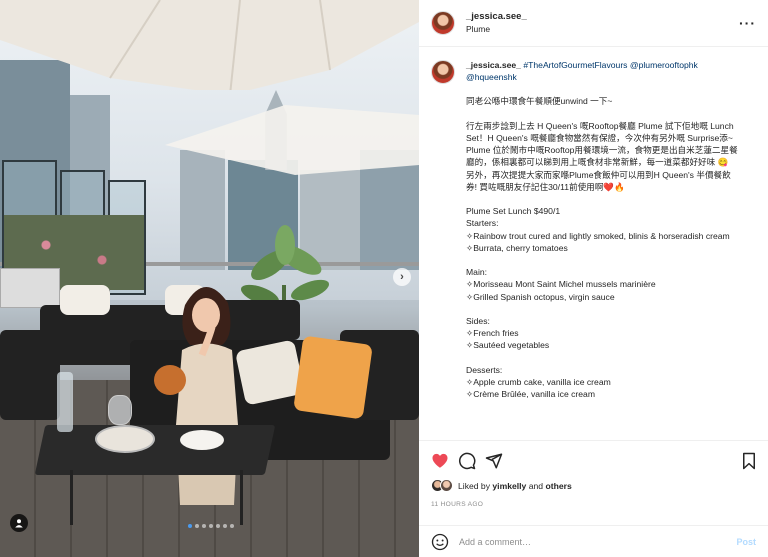 This screenshot has height=557, width=768. I want to click on umbrella-canopy, so click(209, 45).